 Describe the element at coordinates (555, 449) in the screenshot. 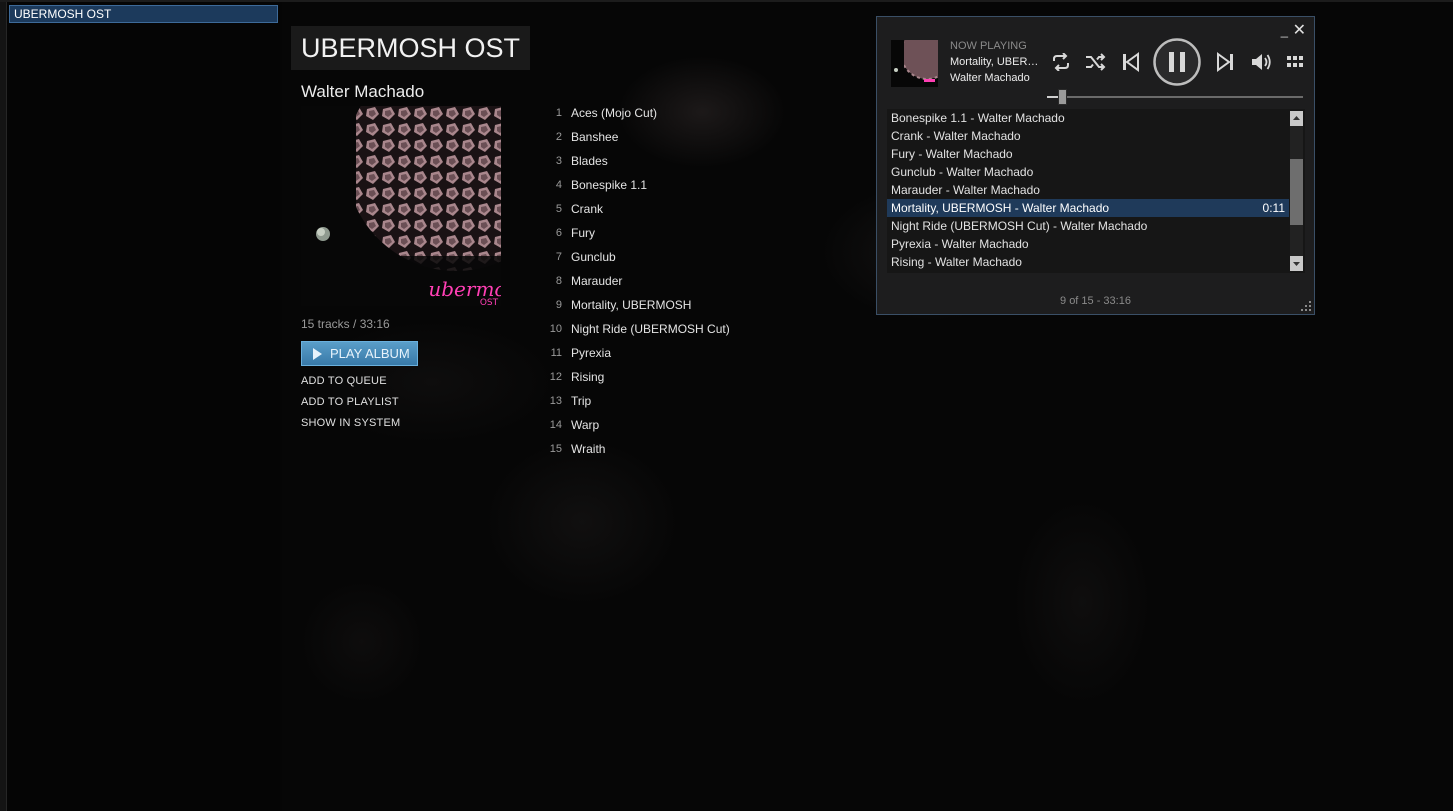

I see `track-number: 15` at that location.